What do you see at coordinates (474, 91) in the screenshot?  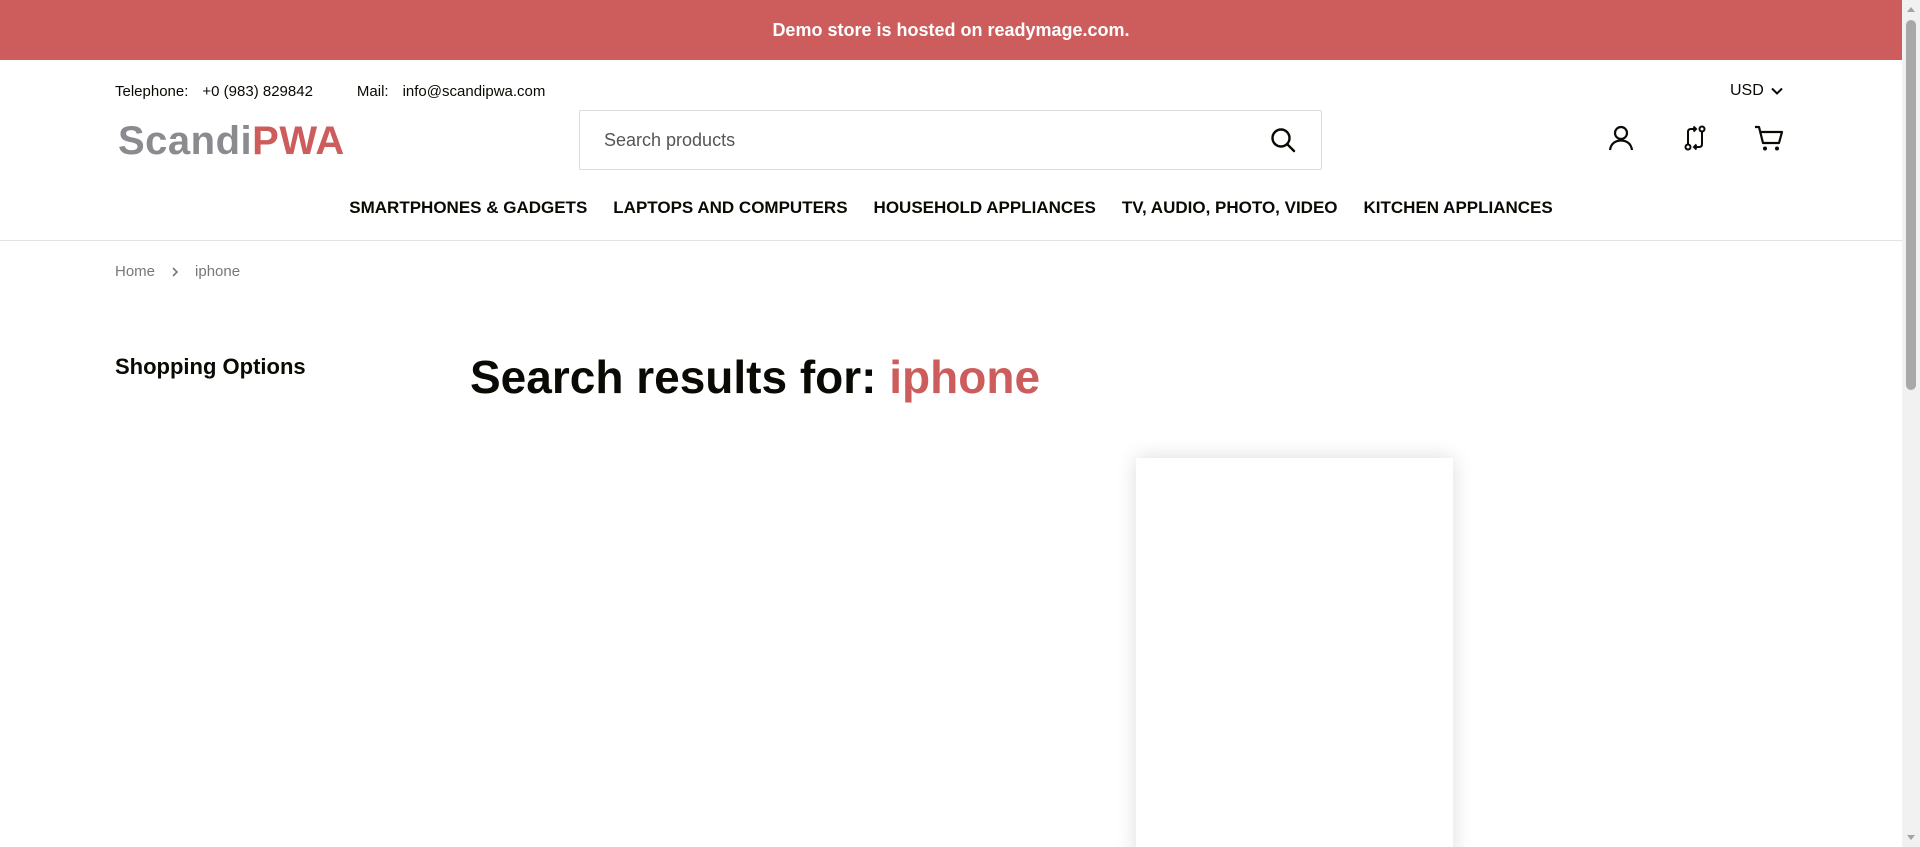 I see `mail-link: info@scandipwa.com` at bounding box center [474, 91].